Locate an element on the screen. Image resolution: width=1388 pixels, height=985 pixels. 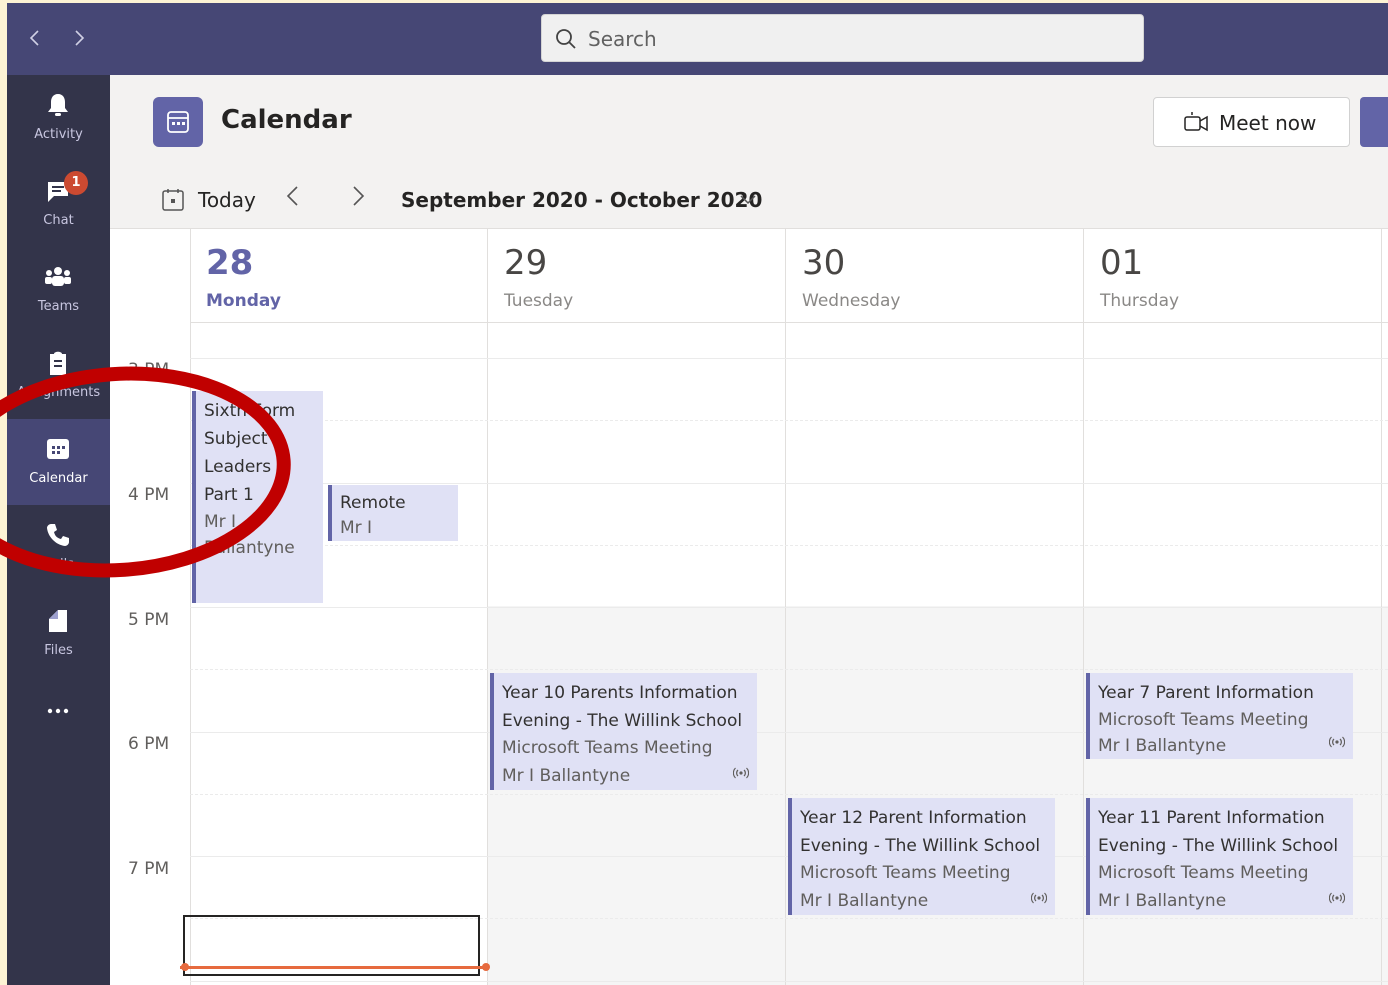
rail-item-files: Files is located at coordinates (58, 634).